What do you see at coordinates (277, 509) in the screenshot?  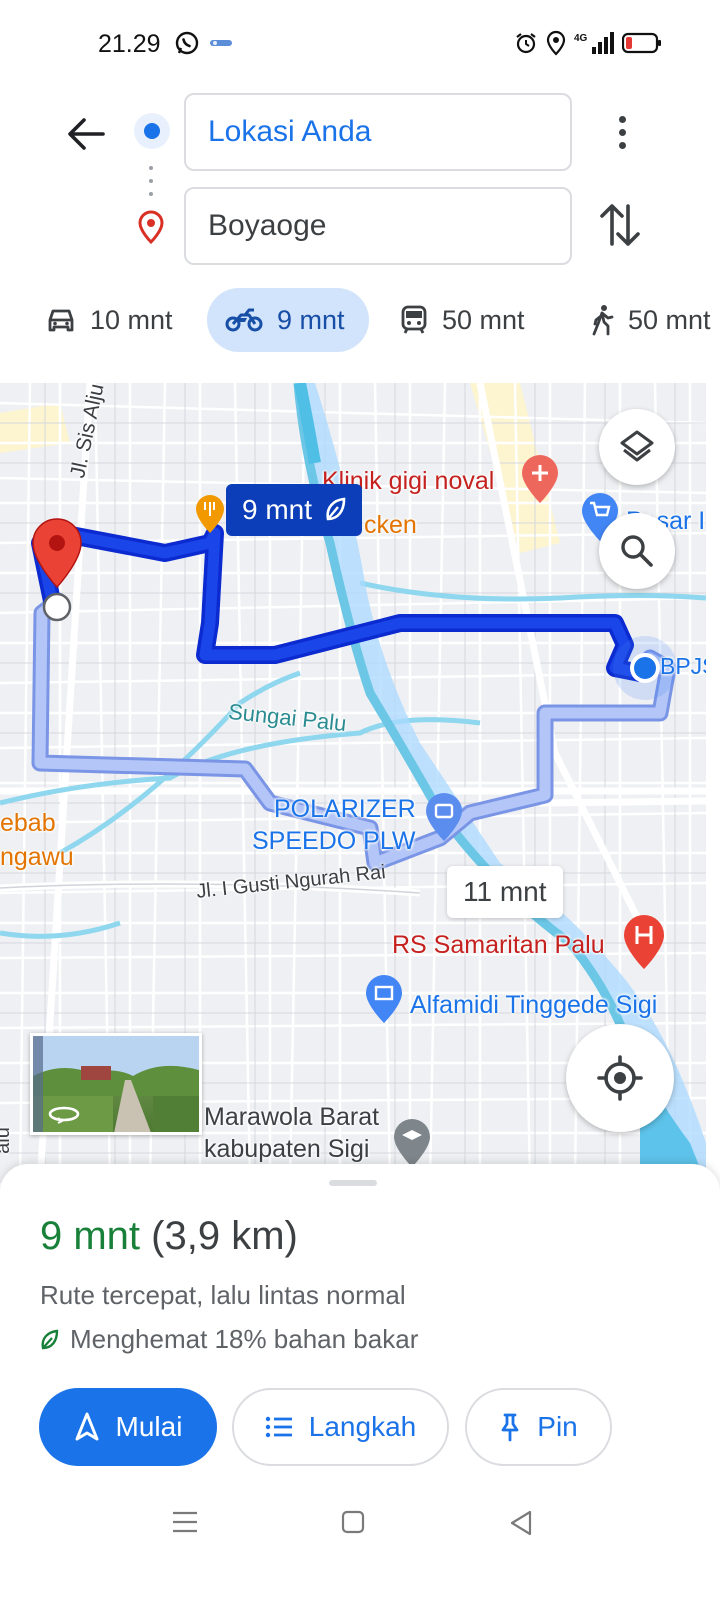 I see `primary-route-time: 9 mnt` at bounding box center [277, 509].